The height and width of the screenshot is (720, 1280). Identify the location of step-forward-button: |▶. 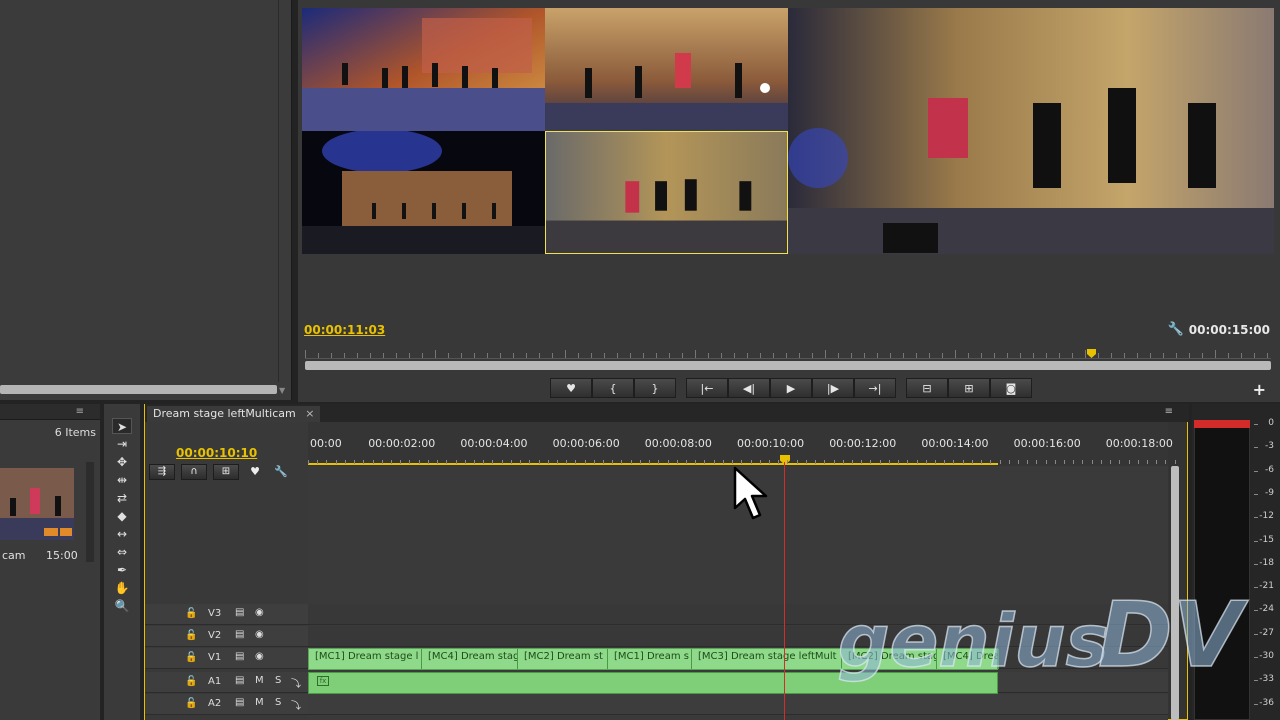
(833, 388).